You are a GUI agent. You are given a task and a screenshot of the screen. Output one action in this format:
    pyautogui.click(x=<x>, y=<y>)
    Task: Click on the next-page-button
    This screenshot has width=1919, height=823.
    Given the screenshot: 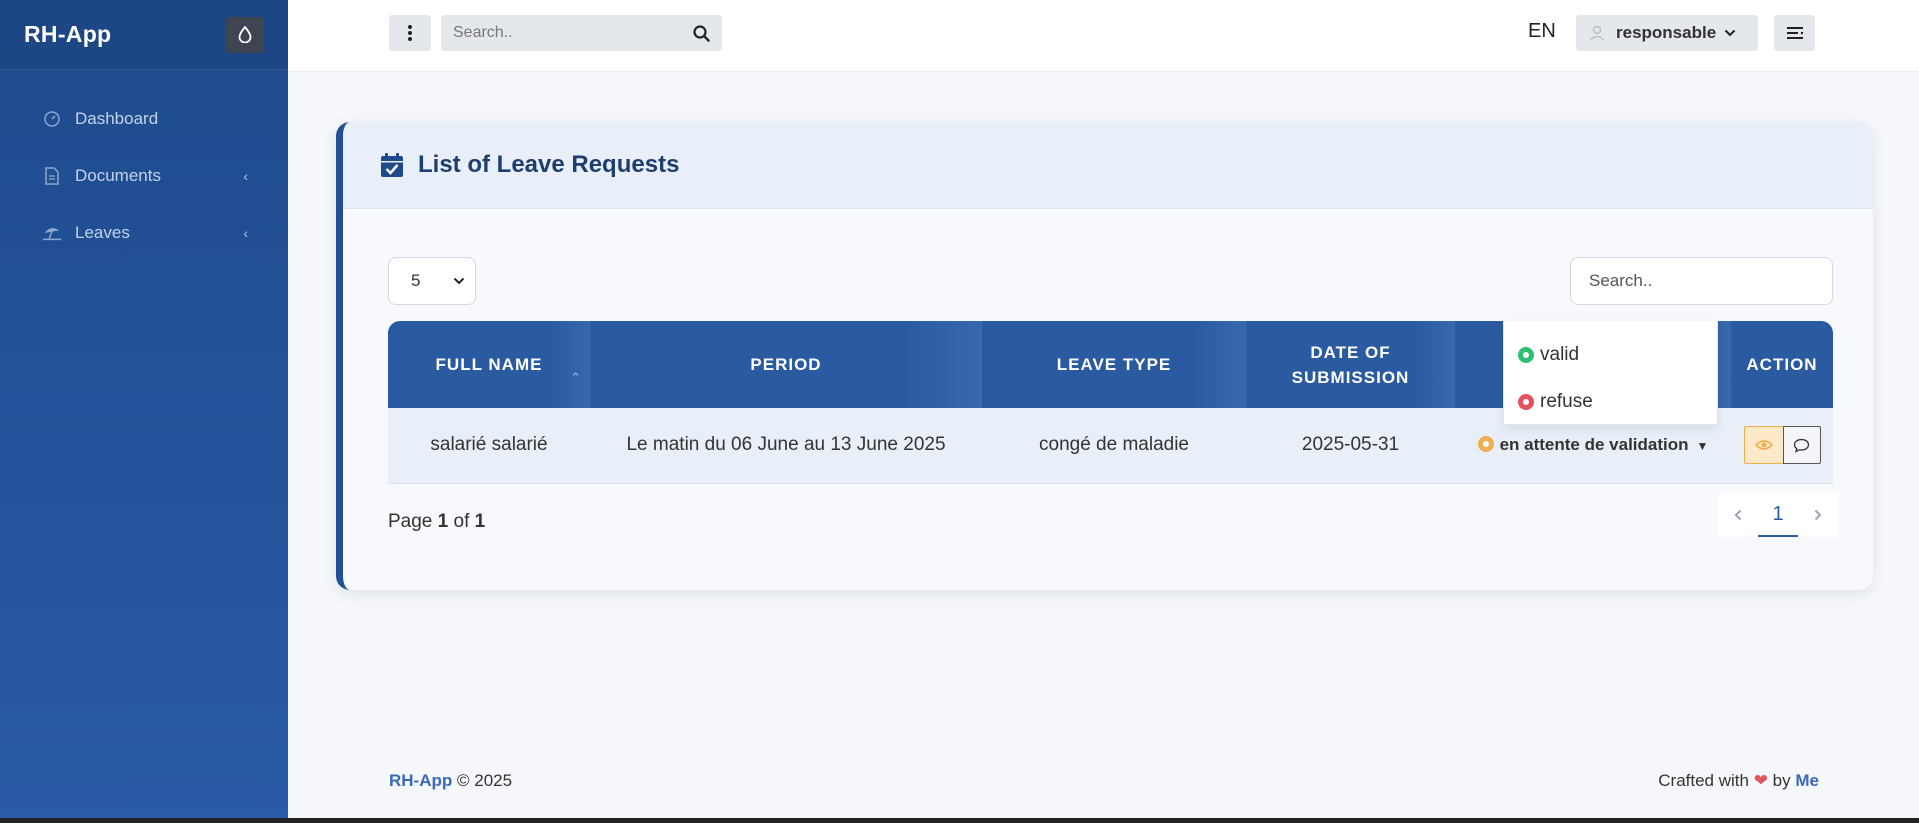 What is the action you would take?
    pyautogui.click(x=1818, y=515)
    